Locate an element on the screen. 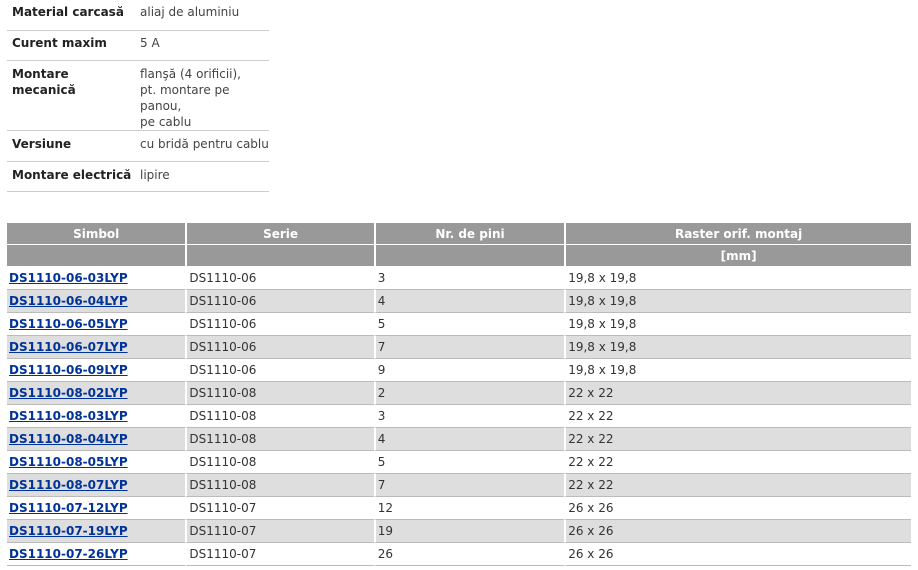 The image size is (918, 570). cell-pins: 26 is located at coordinates (469, 554).